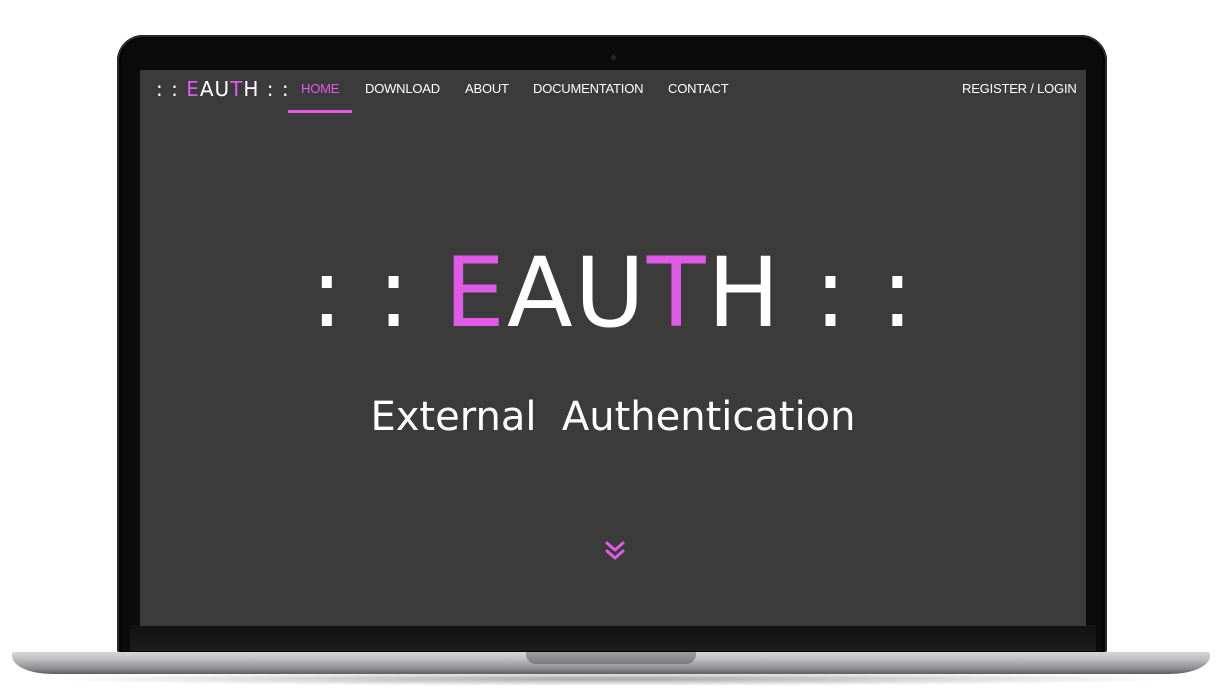 Image resolution: width=1224 pixels, height=700 pixels. I want to click on logo-letter-t: T, so click(237, 89).